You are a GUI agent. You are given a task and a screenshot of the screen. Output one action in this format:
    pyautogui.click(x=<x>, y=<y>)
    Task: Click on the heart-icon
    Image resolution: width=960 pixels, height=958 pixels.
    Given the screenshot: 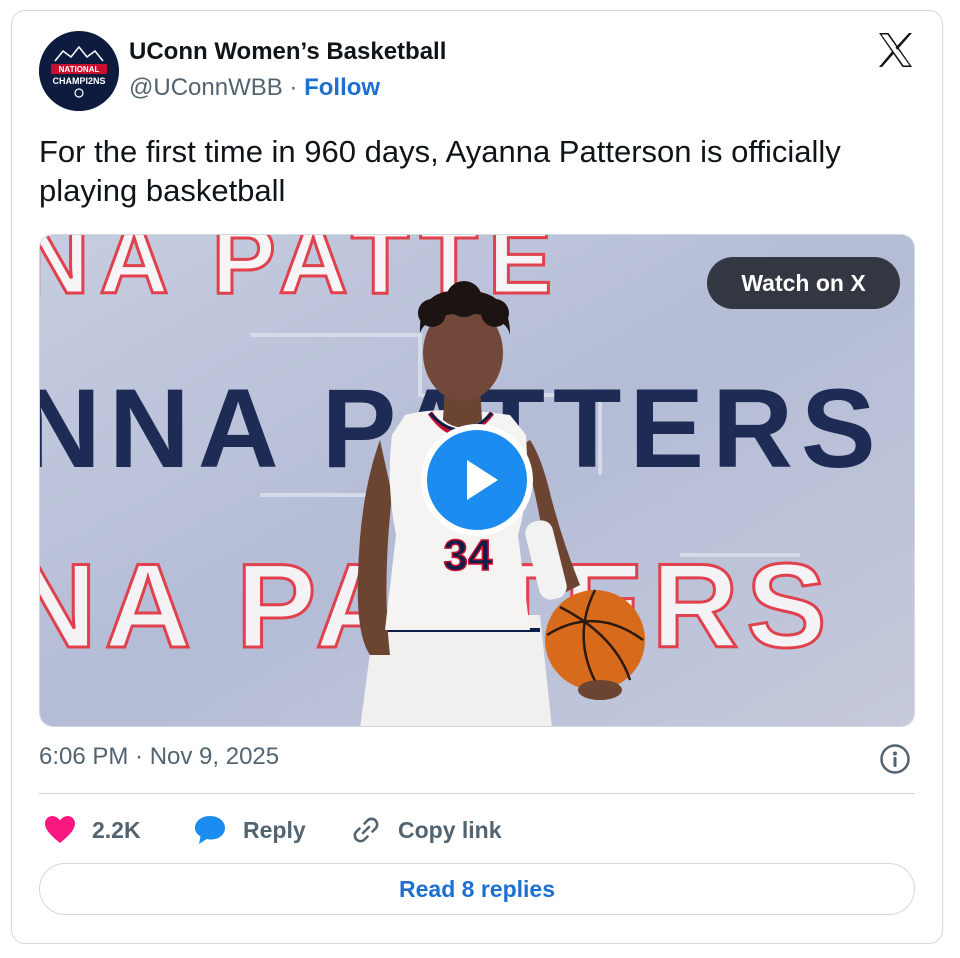 What is the action you would take?
    pyautogui.click(x=60, y=829)
    